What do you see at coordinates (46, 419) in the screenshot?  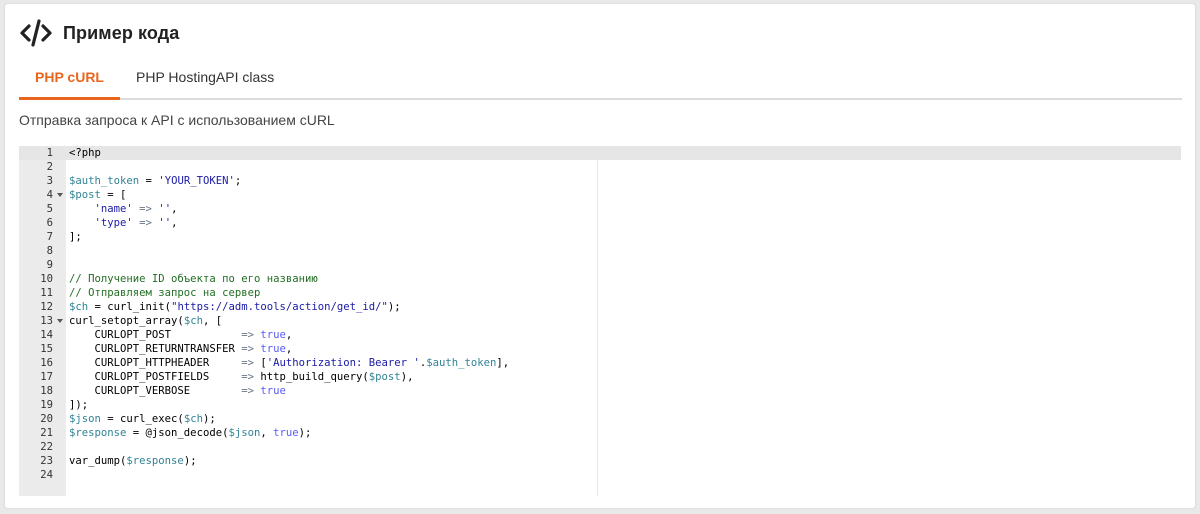 I see `line-number: 20` at bounding box center [46, 419].